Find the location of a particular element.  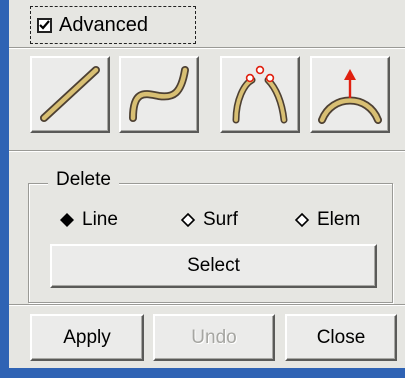

advanced-checkbox: Advanced is located at coordinates (113, 25).